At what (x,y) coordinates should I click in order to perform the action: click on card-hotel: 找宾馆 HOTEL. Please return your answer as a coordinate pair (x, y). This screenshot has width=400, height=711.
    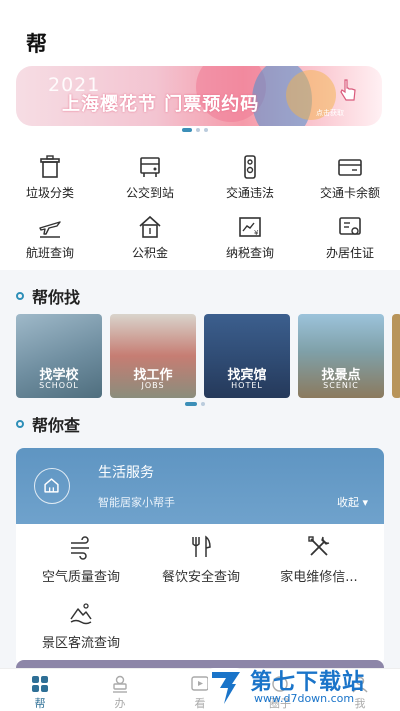
    Looking at the image, I should click on (247, 356).